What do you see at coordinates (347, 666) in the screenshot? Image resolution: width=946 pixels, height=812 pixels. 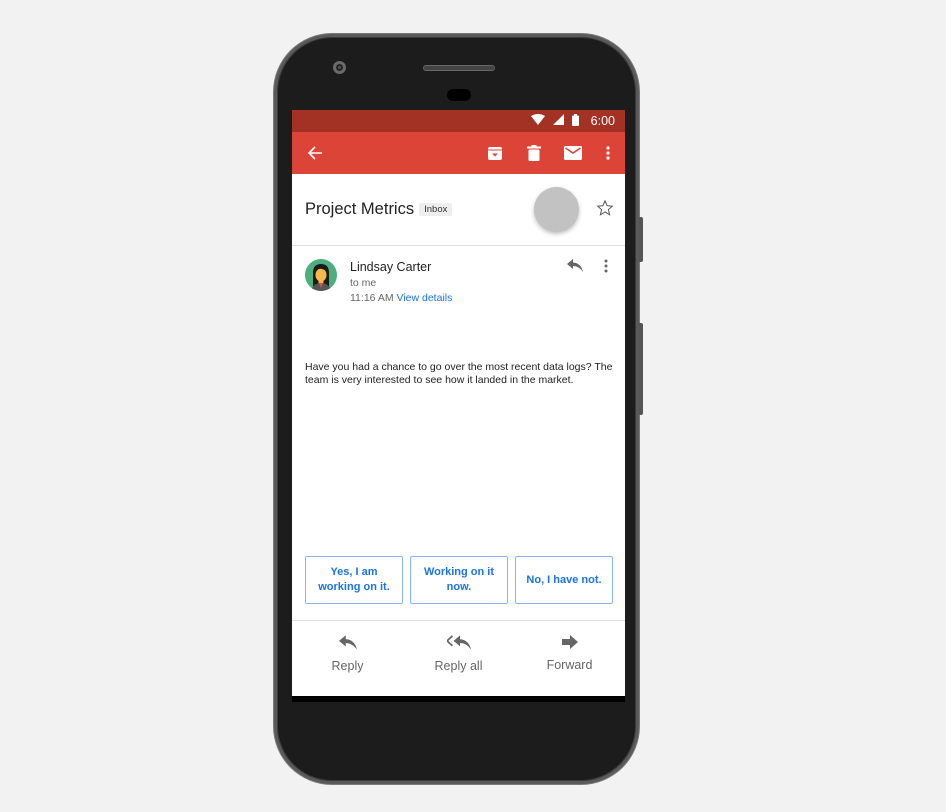 I see `reply-label: Reply` at bounding box center [347, 666].